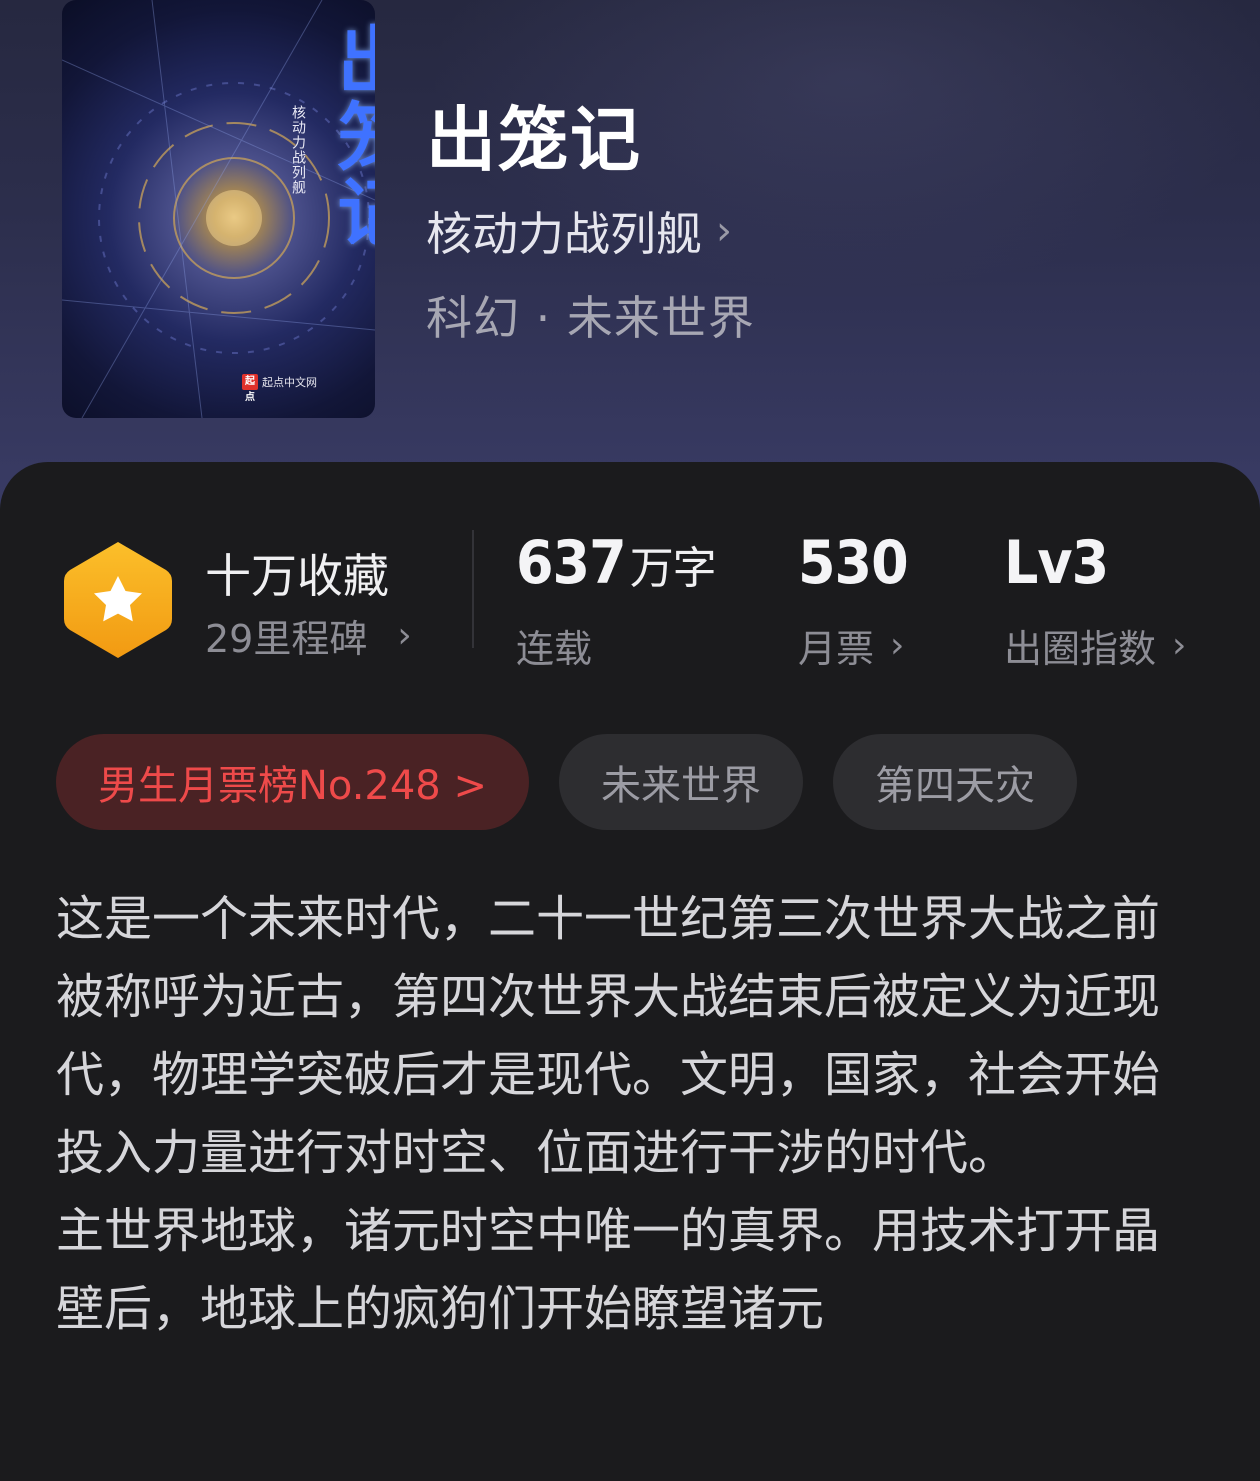 The width and height of the screenshot is (1260, 1481). I want to click on author-name: 核动力战列舰, so click(564, 234).